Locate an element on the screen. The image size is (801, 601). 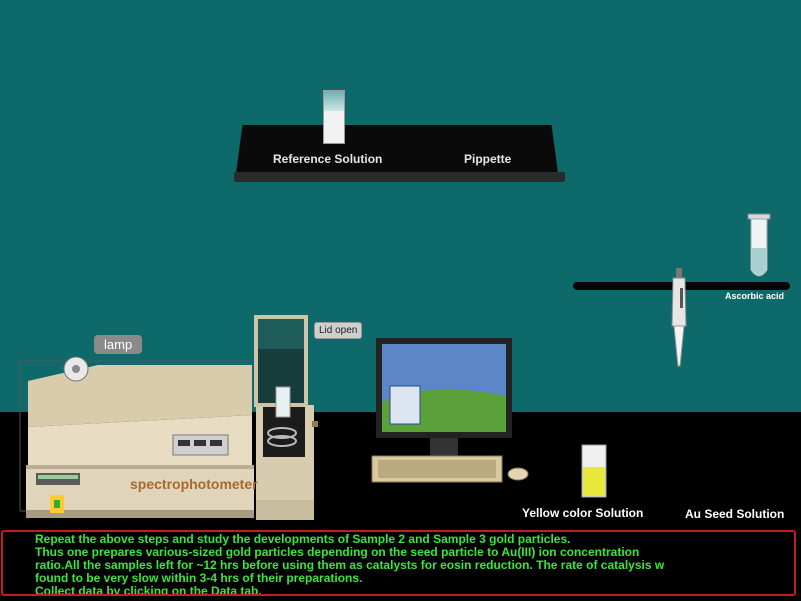
lamp-tag: lamp is located at coordinates (118, 344).